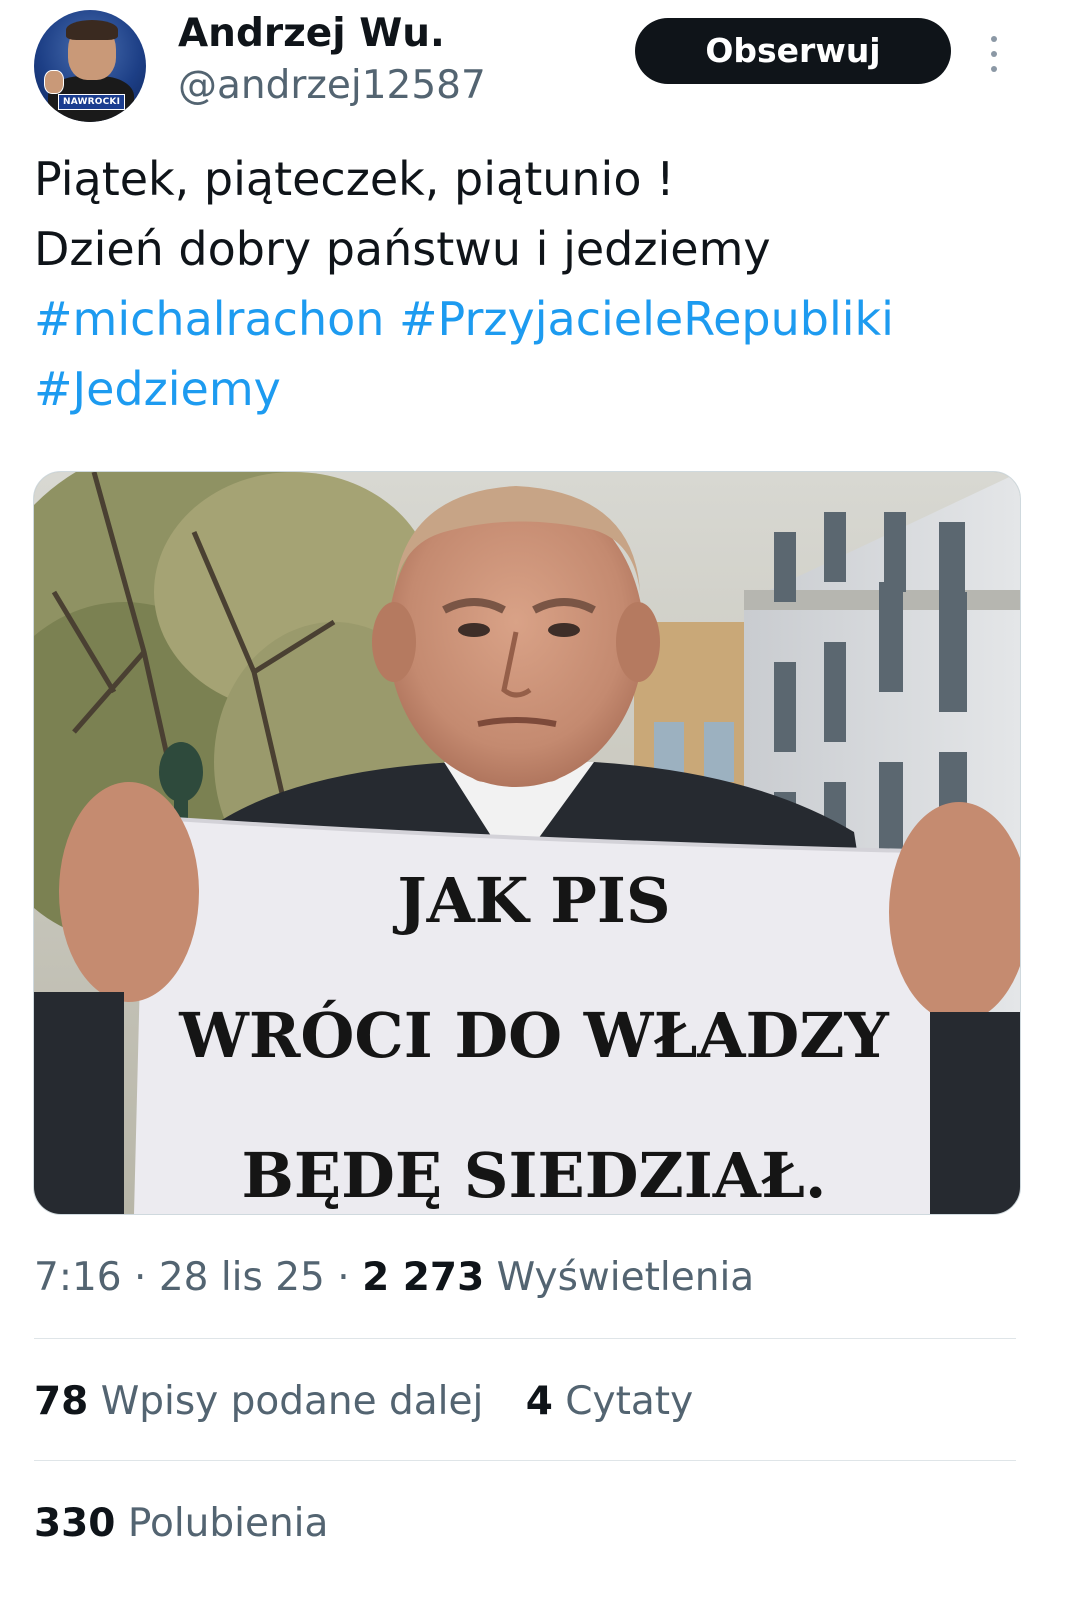  I want to click on tweet-date: 28 lis 25, so click(242, 1277).